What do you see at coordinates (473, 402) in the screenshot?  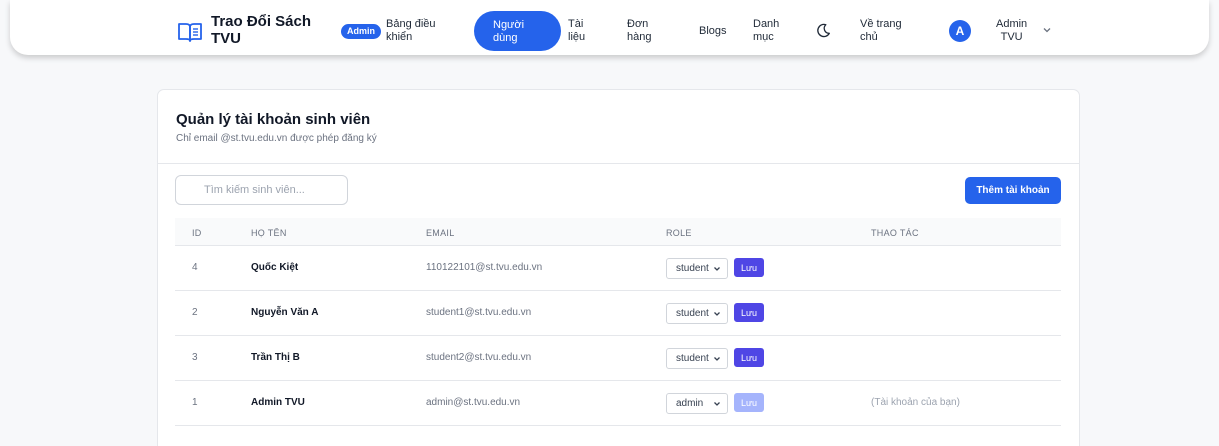 I see `cell-email: admin@st.tvu.edu.vn` at bounding box center [473, 402].